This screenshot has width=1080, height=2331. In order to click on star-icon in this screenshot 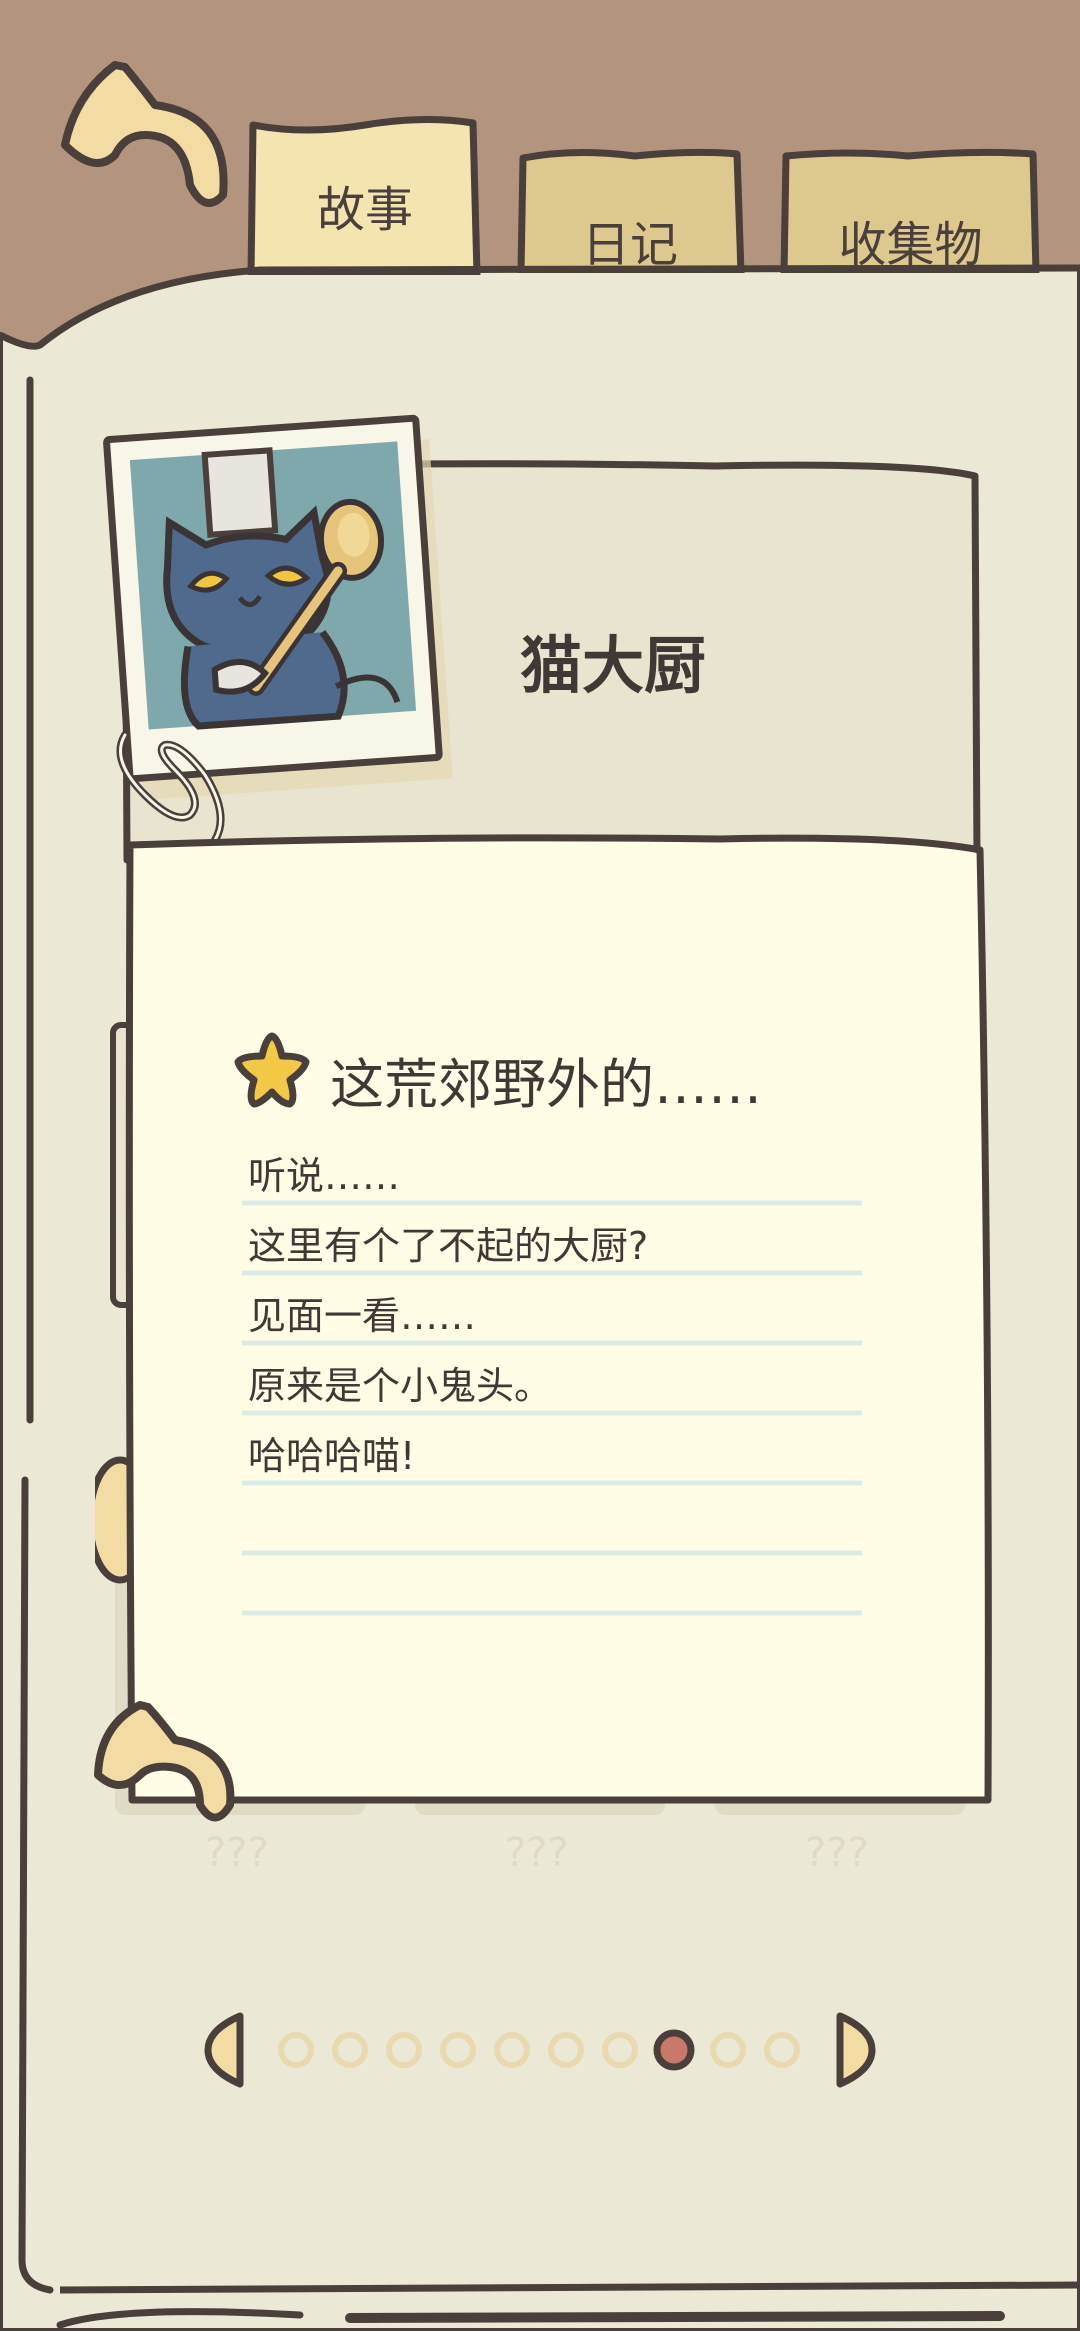, I will do `click(272, 1070)`.